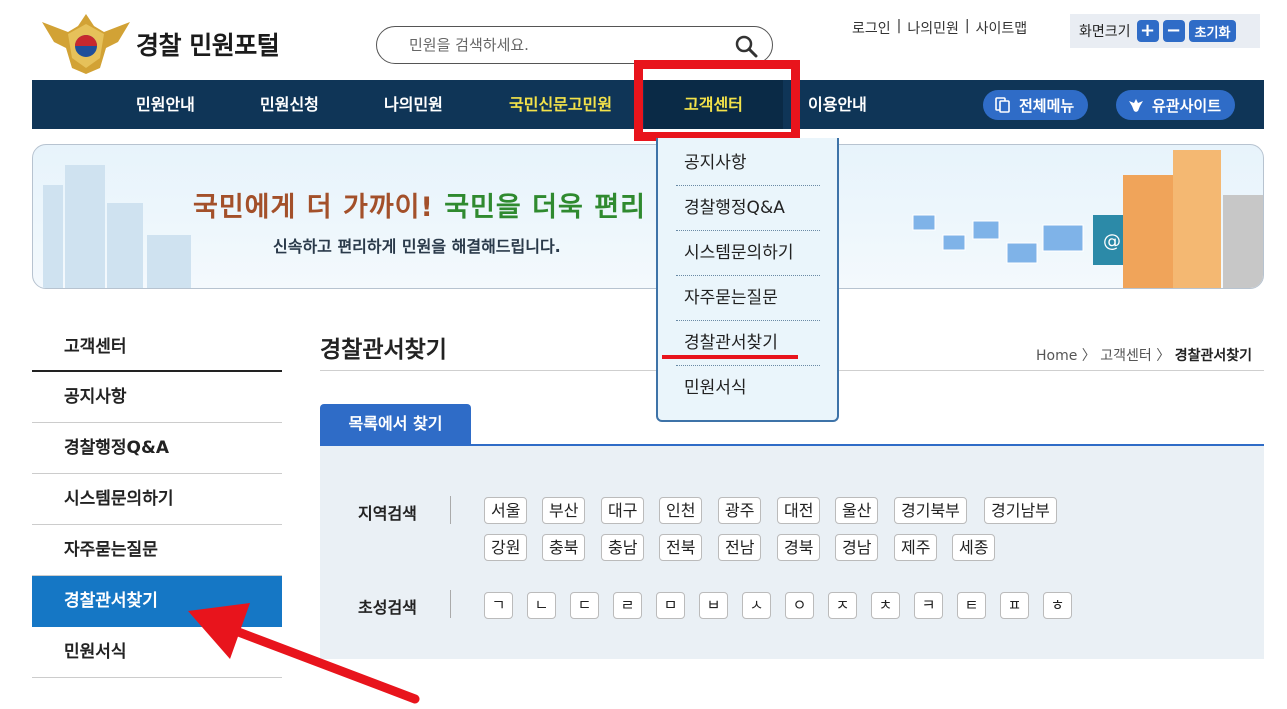  I want to click on police-logo-icon, so click(86, 43).